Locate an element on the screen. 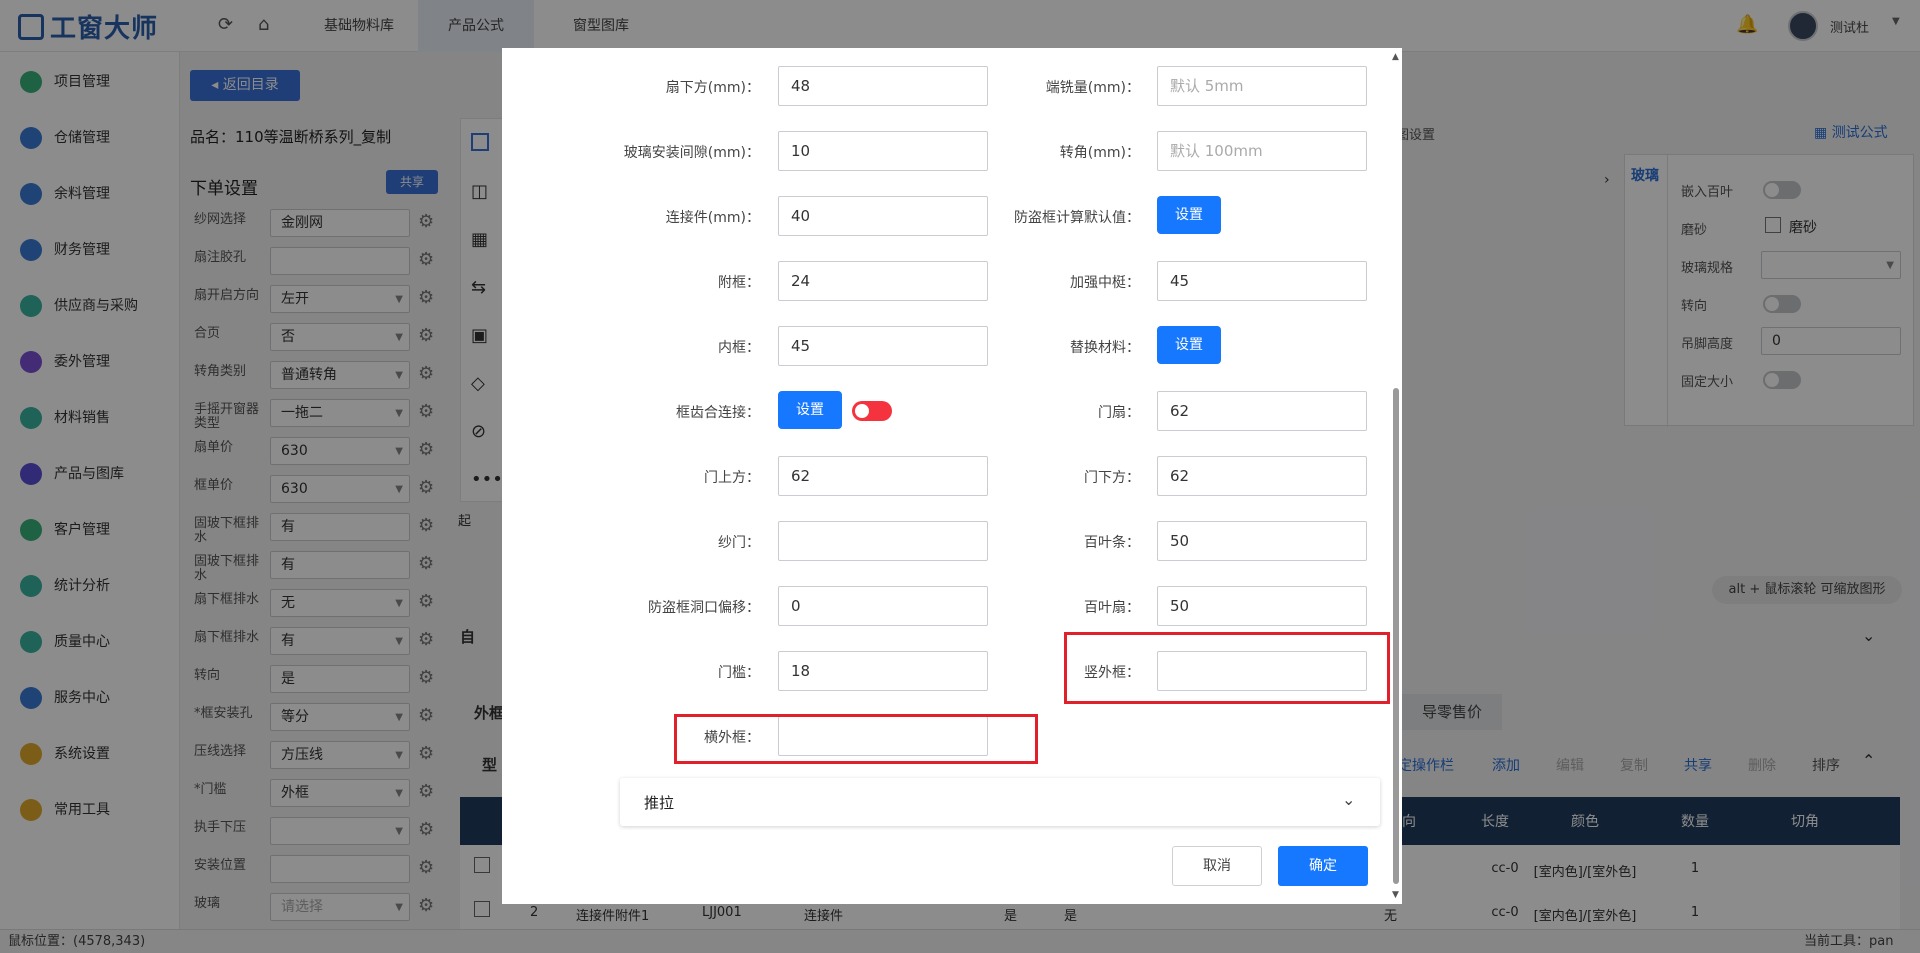 This screenshot has width=1920, height=953. field-label: 百叶条： is located at coordinates (1112, 543).